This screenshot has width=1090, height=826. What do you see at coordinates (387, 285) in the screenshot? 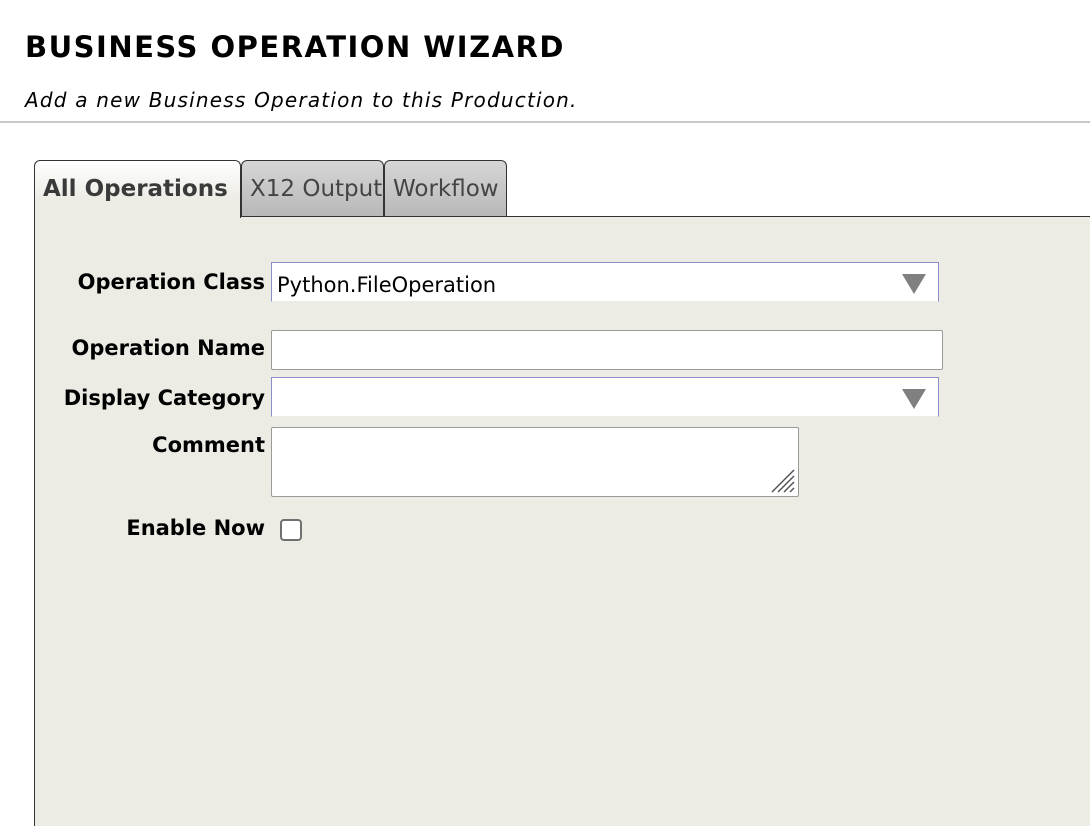
I see `operation-class-value: Python.FileOperation` at bounding box center [387, 285].